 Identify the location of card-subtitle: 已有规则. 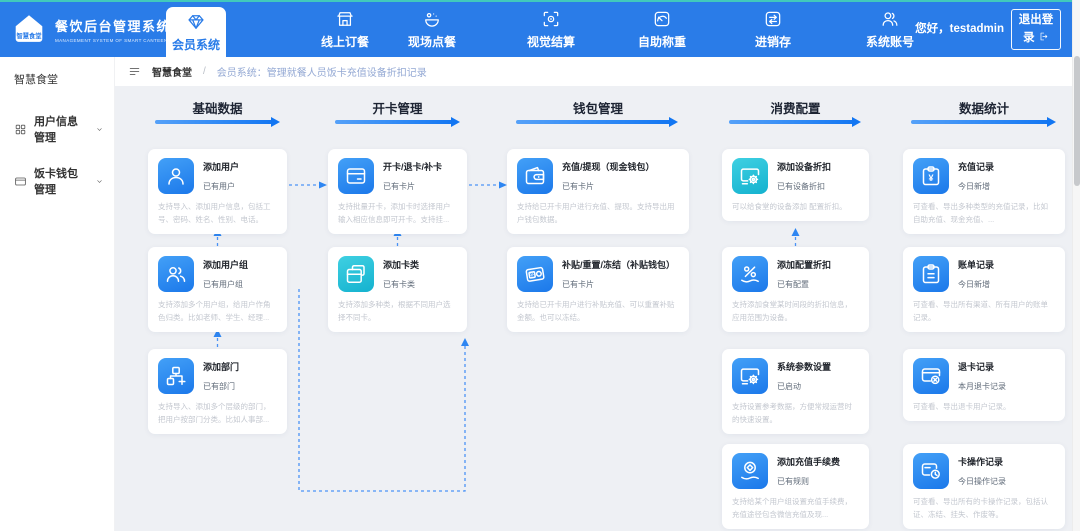
(793, 481).